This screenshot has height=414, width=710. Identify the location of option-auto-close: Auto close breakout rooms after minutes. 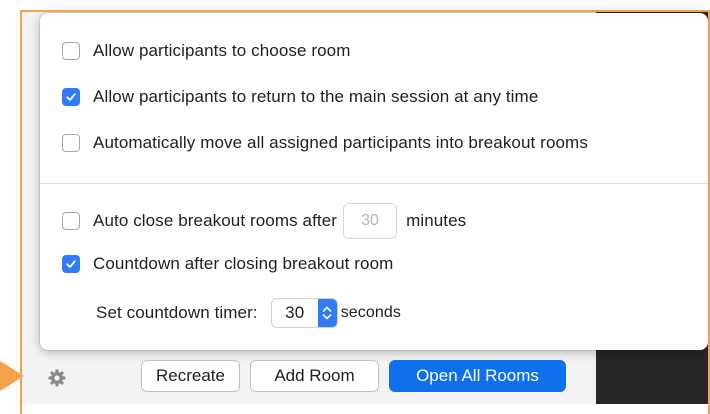
(264, 221).